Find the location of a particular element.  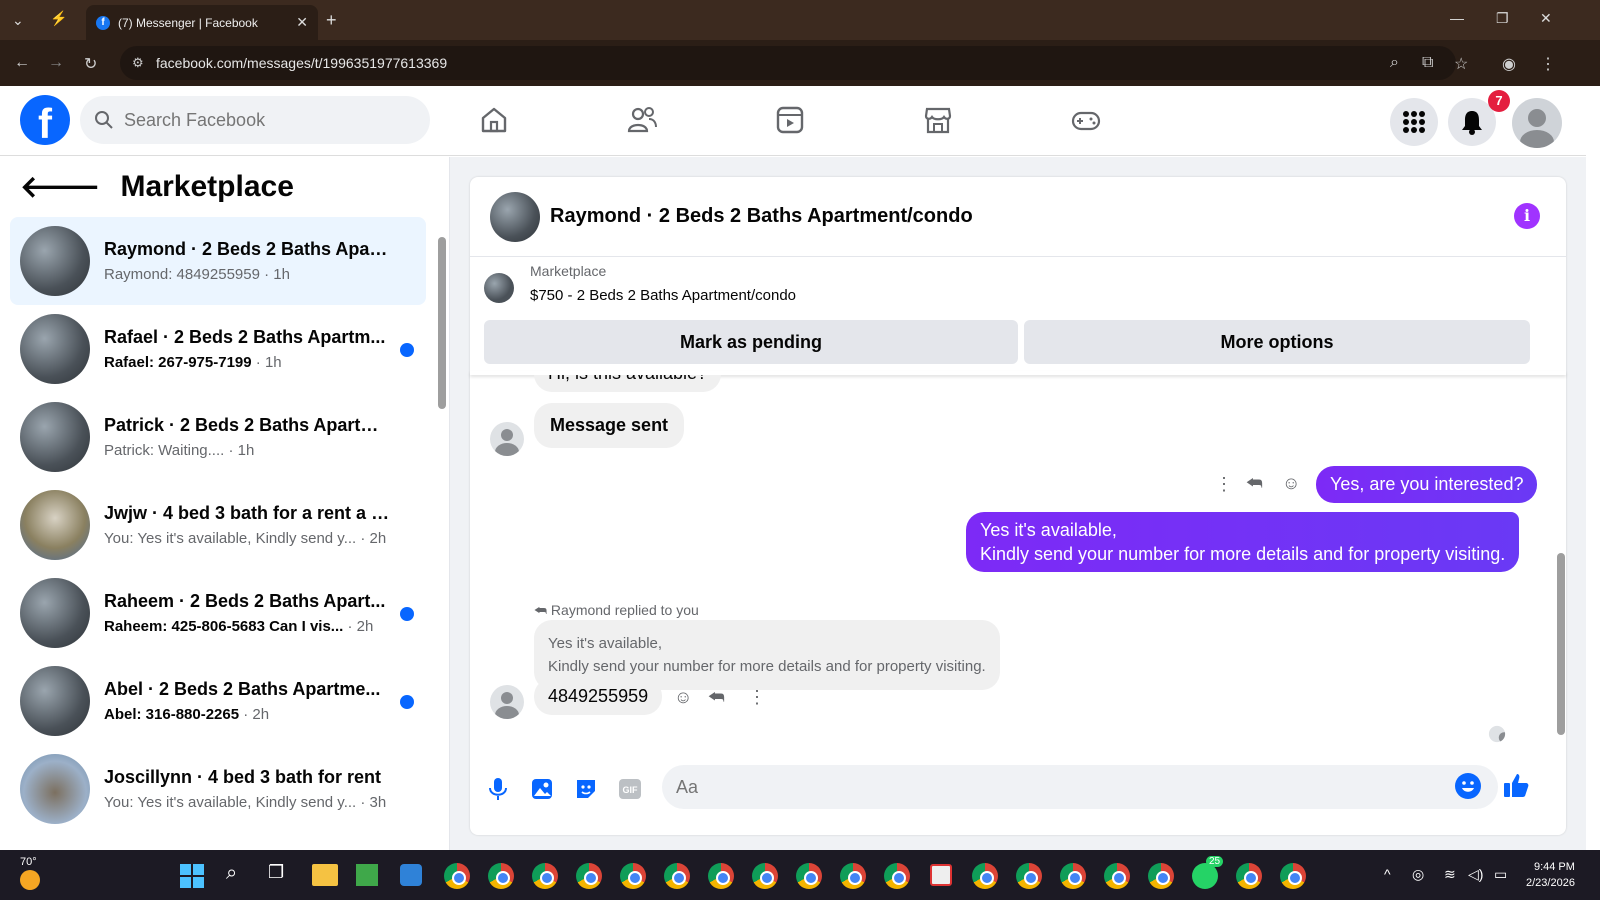

photo-icon is located at coordinates (542, 789).